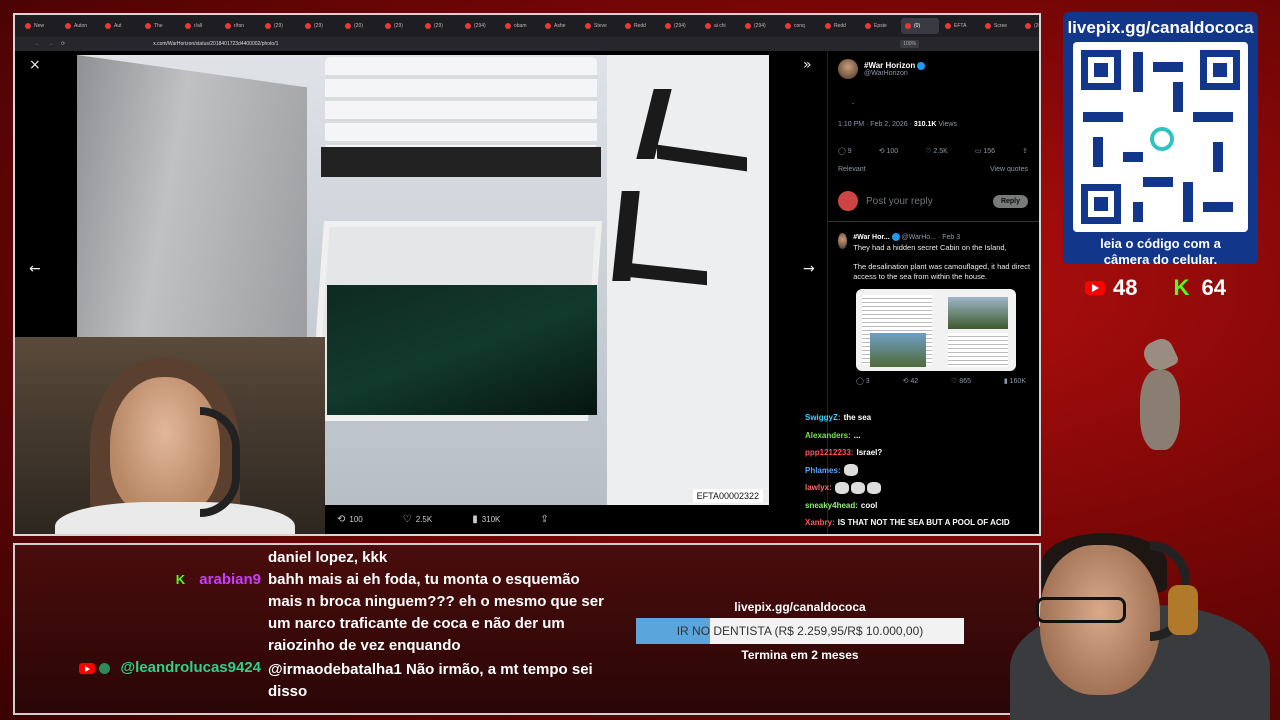  What do you see at coordinates (1009, 169) in the screenshot?
I see `view-quotes-link: View quotes` at bounding box center [1009, 169].